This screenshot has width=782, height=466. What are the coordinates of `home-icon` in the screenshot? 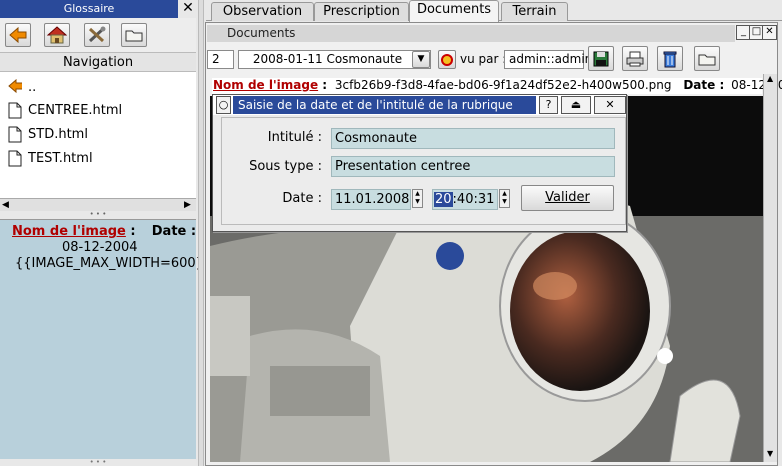 It's located at (57, 35).